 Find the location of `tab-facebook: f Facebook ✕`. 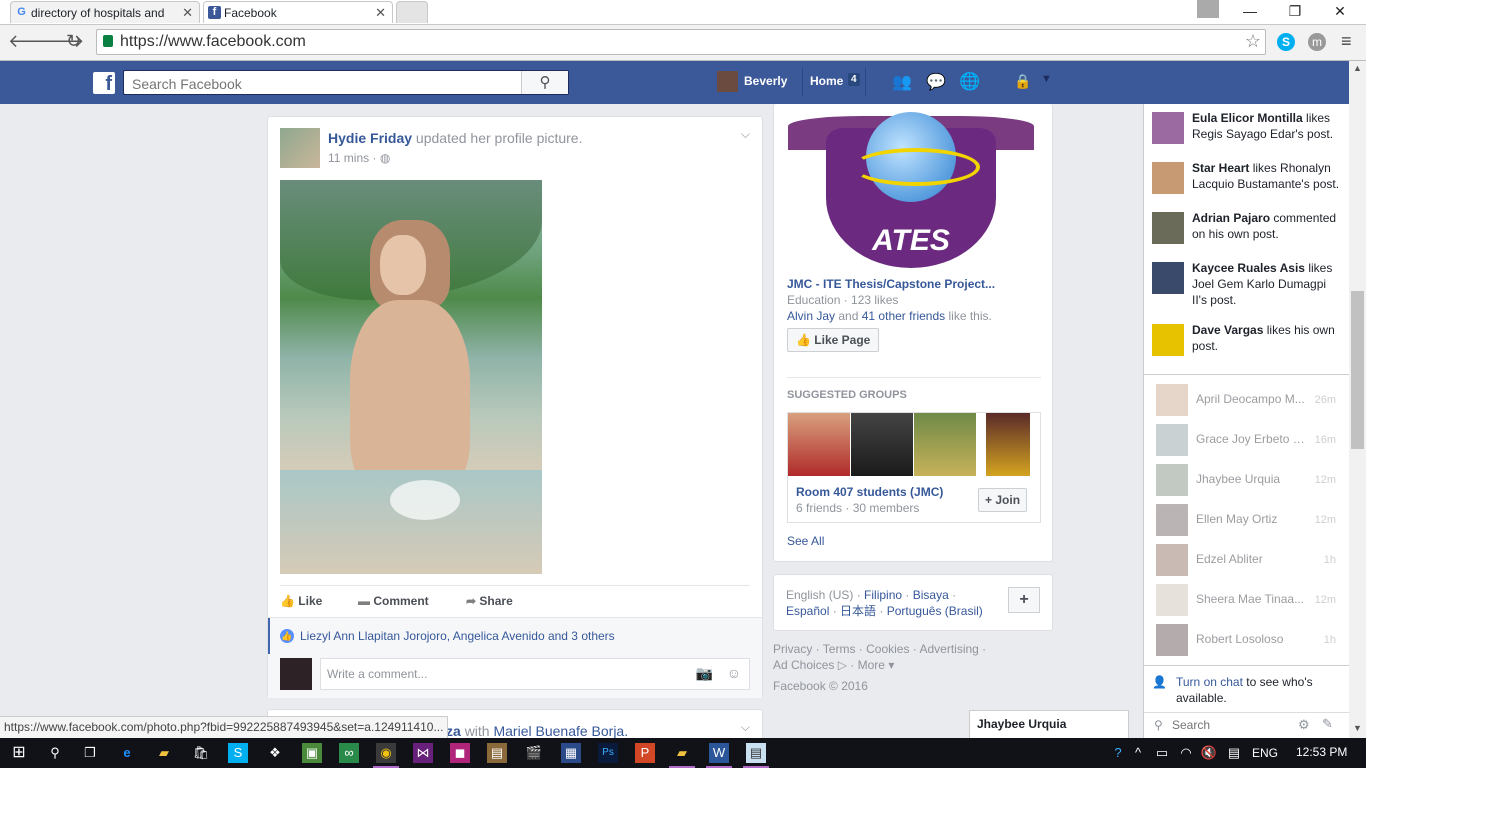

tab-facebook: f Facebook ✕ is located at coordinates (298, 12).